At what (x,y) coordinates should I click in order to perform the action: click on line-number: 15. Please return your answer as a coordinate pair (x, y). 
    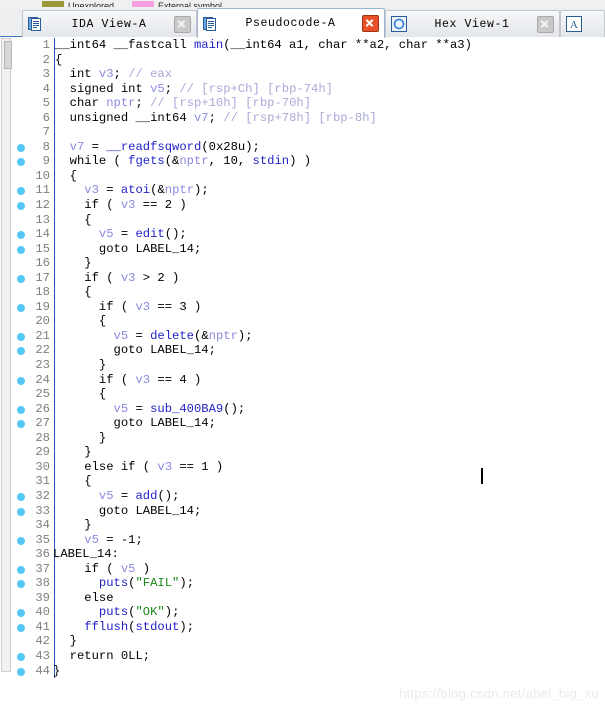
    Looking at the image, I should click on (42, 248).